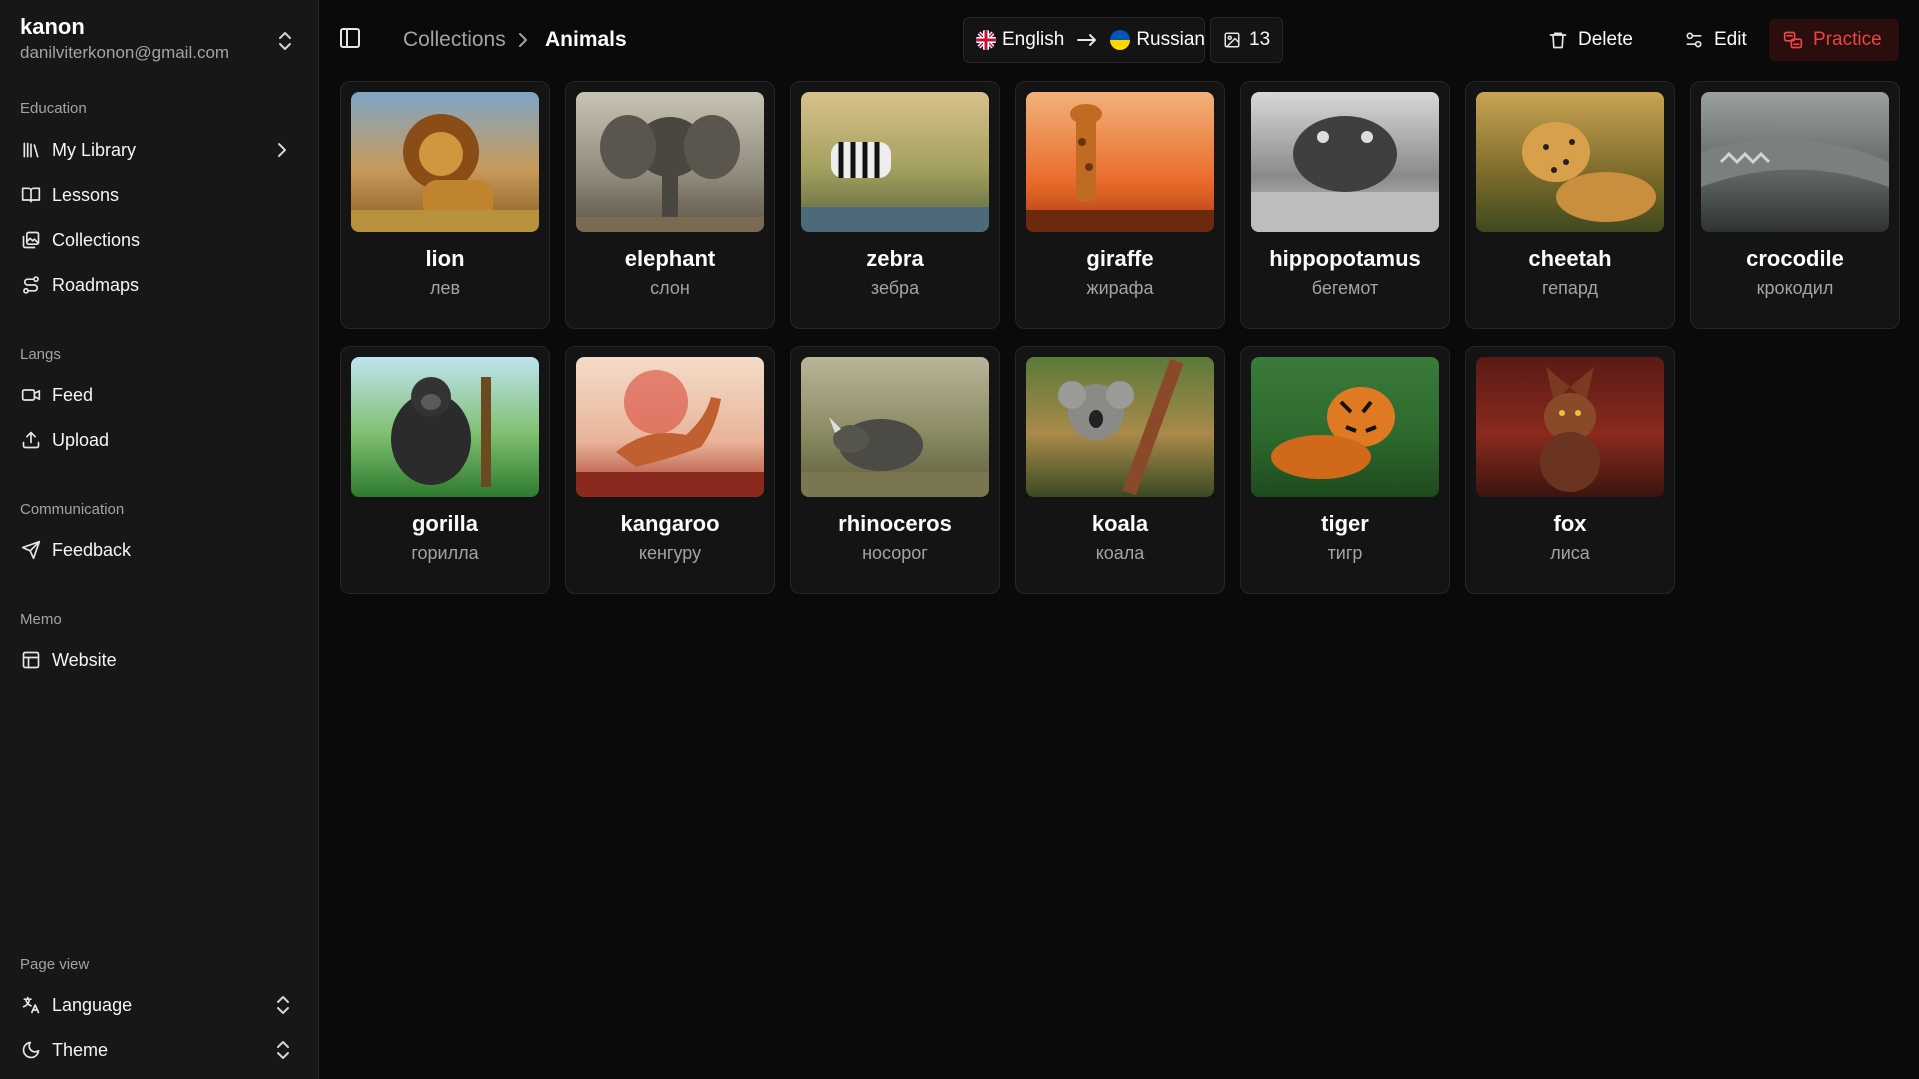 The height and width of the screenshot is (1079, 1919). I want to click on card-lion: lion лев, so click(445, 205).